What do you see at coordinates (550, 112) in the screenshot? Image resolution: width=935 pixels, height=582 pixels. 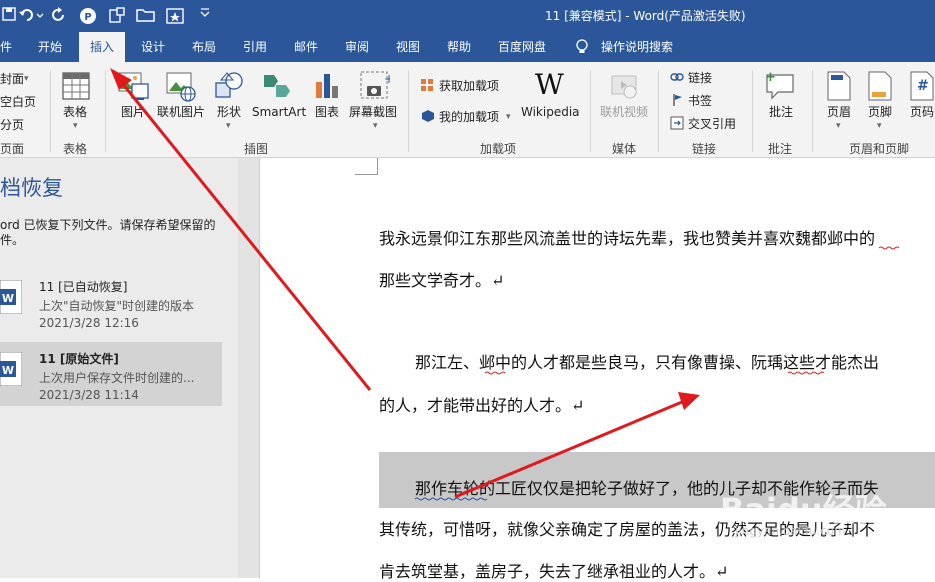 I see `wikipedia-button: Wikipedia` at bounding box center [550, 112].